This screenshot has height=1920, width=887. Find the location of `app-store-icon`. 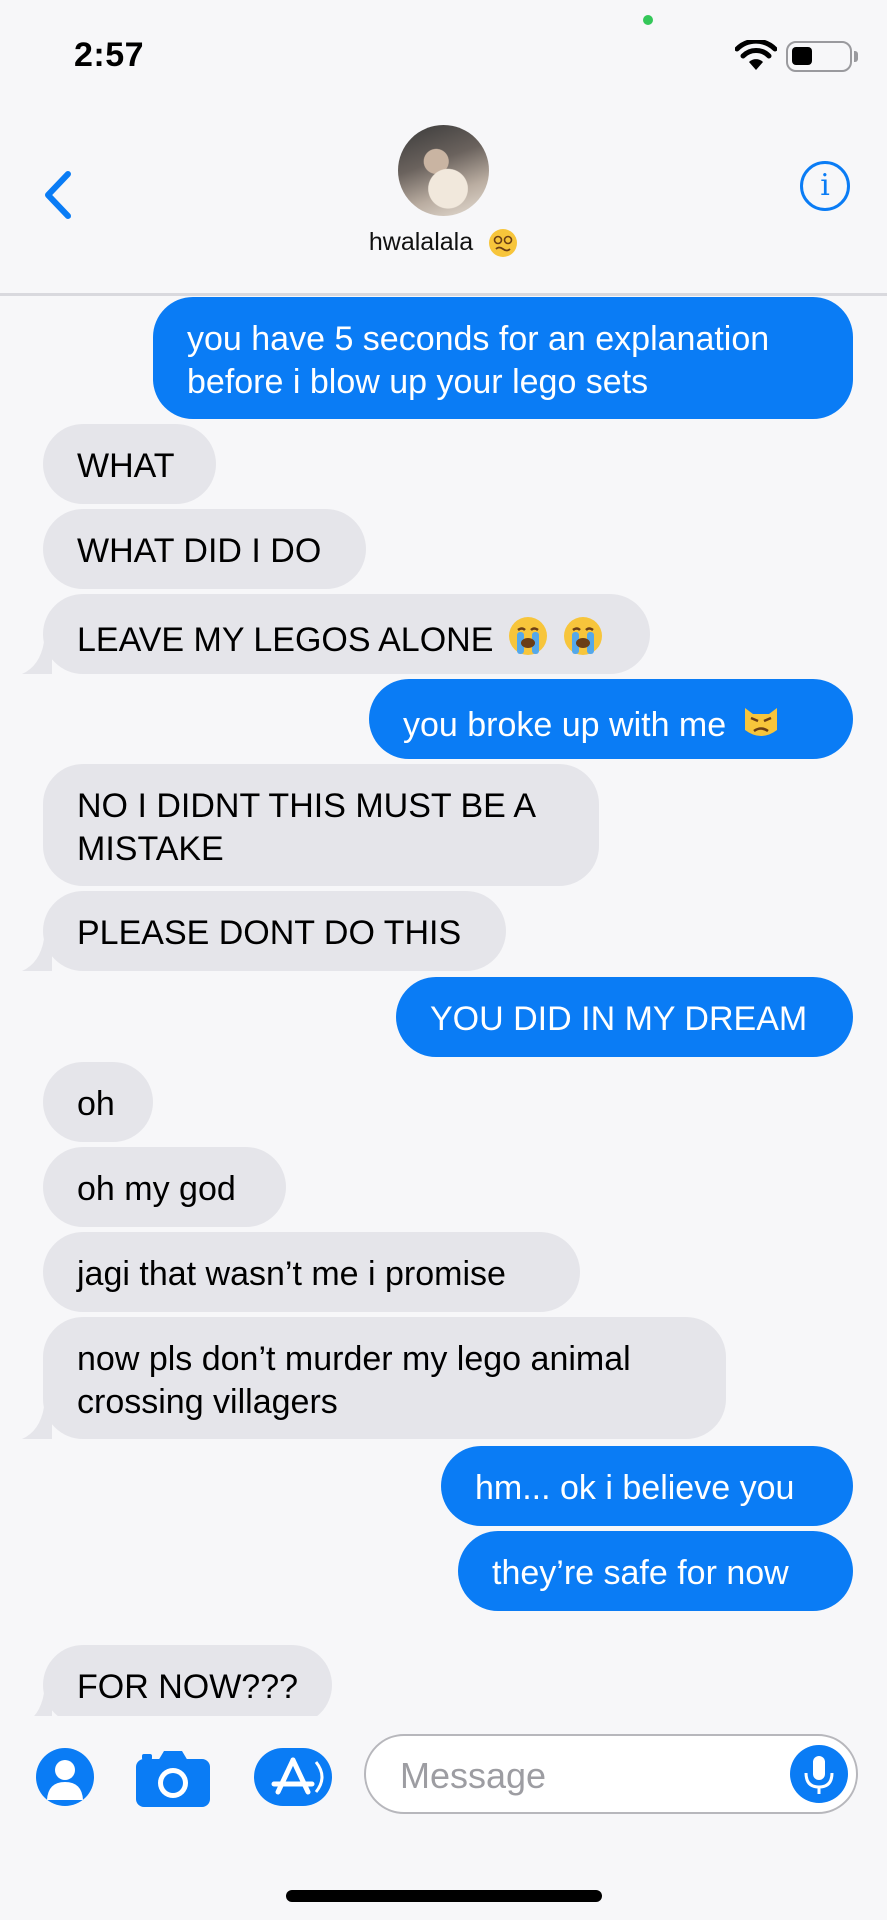

app-store-icon is located at coordinates (293, 1777).